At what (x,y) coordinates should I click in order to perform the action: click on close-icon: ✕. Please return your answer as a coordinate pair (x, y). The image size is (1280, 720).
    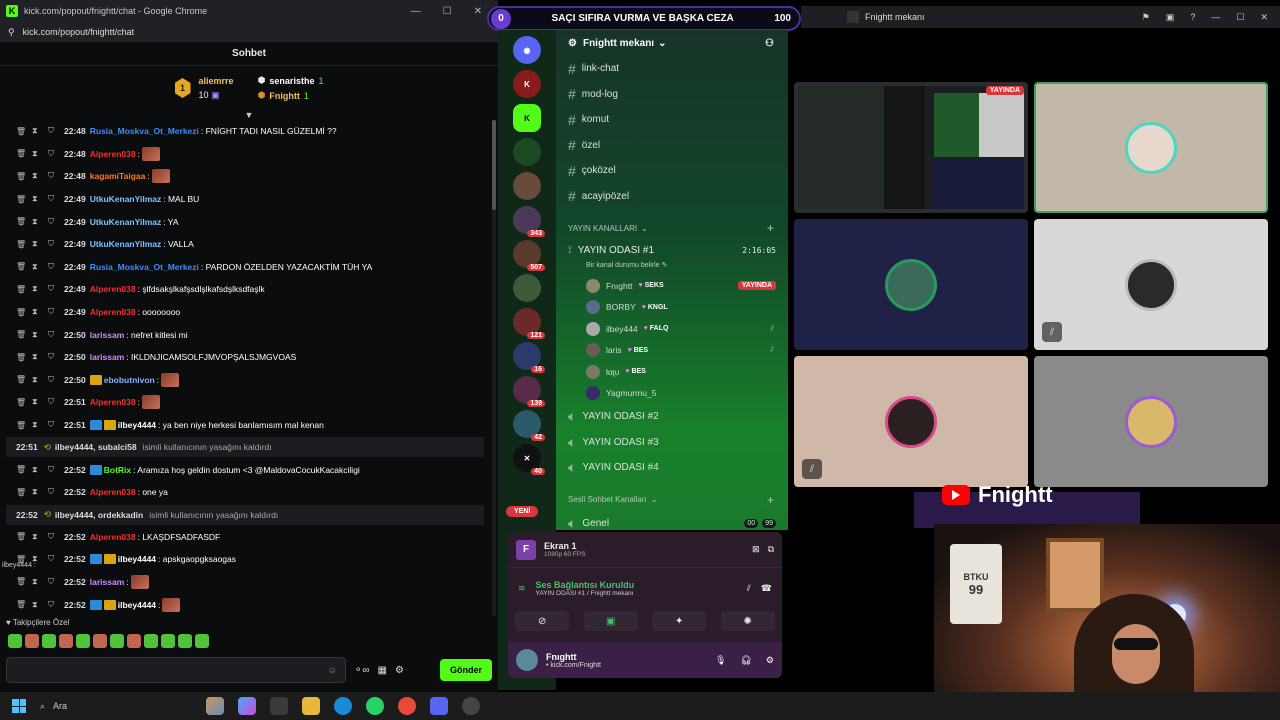
    Looking at the image, I should click on (478, 11).